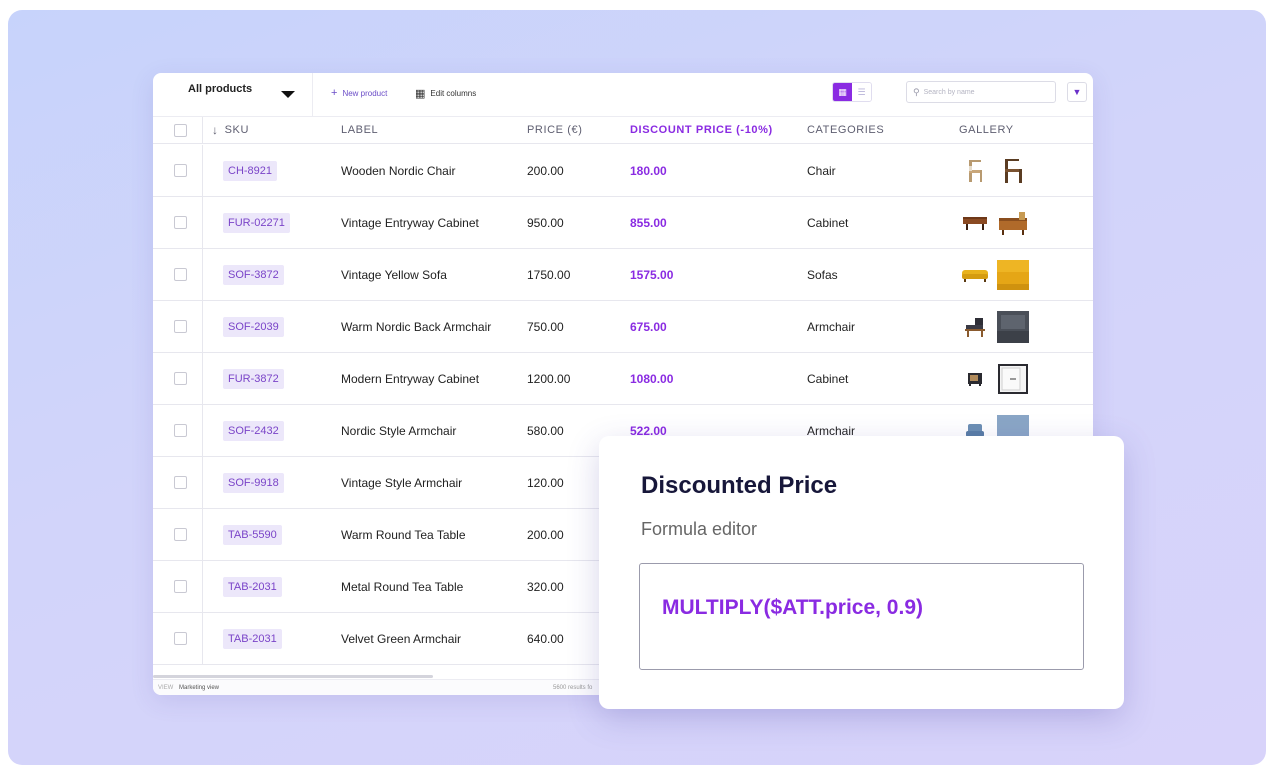 Image resolution: width=1275 pixels, height=769 pixels. Describe the element at coordinates (233, 95) in the screenshot. I see `view-selector-dropdown: All products` at that location.